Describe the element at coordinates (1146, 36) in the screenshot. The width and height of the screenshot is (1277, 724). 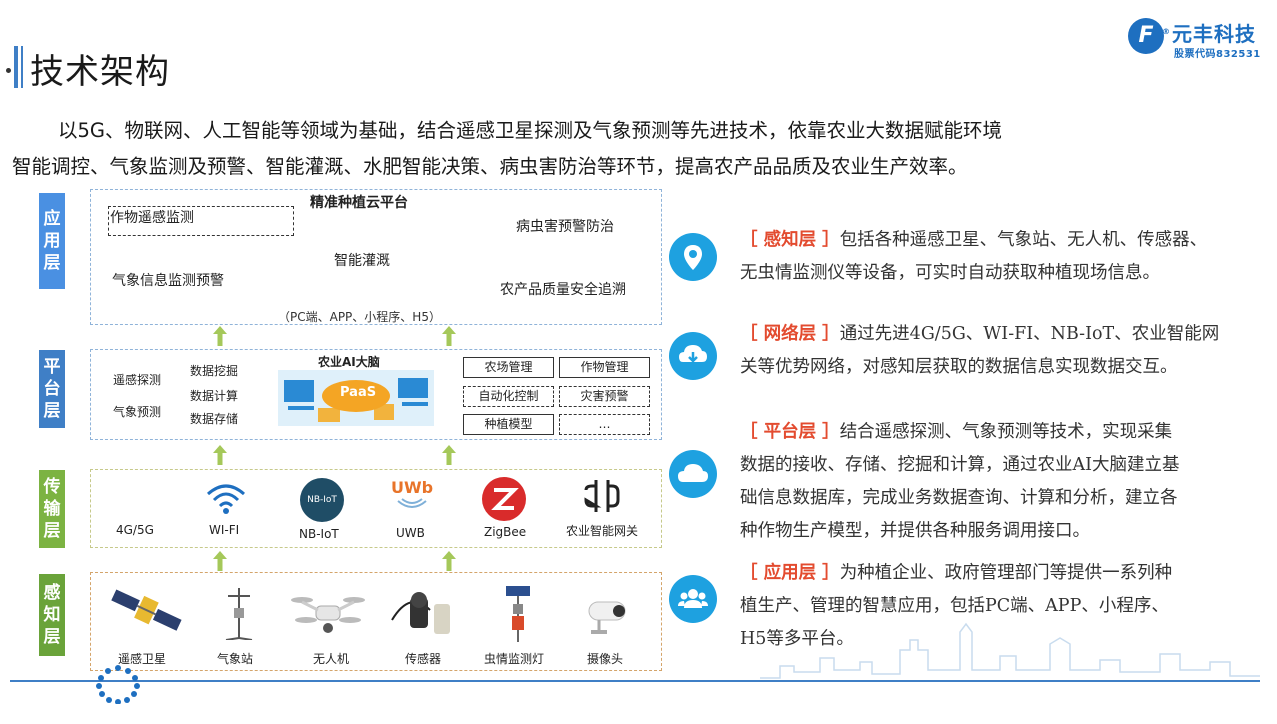
I see `company-logo-icon: F®` at that location.